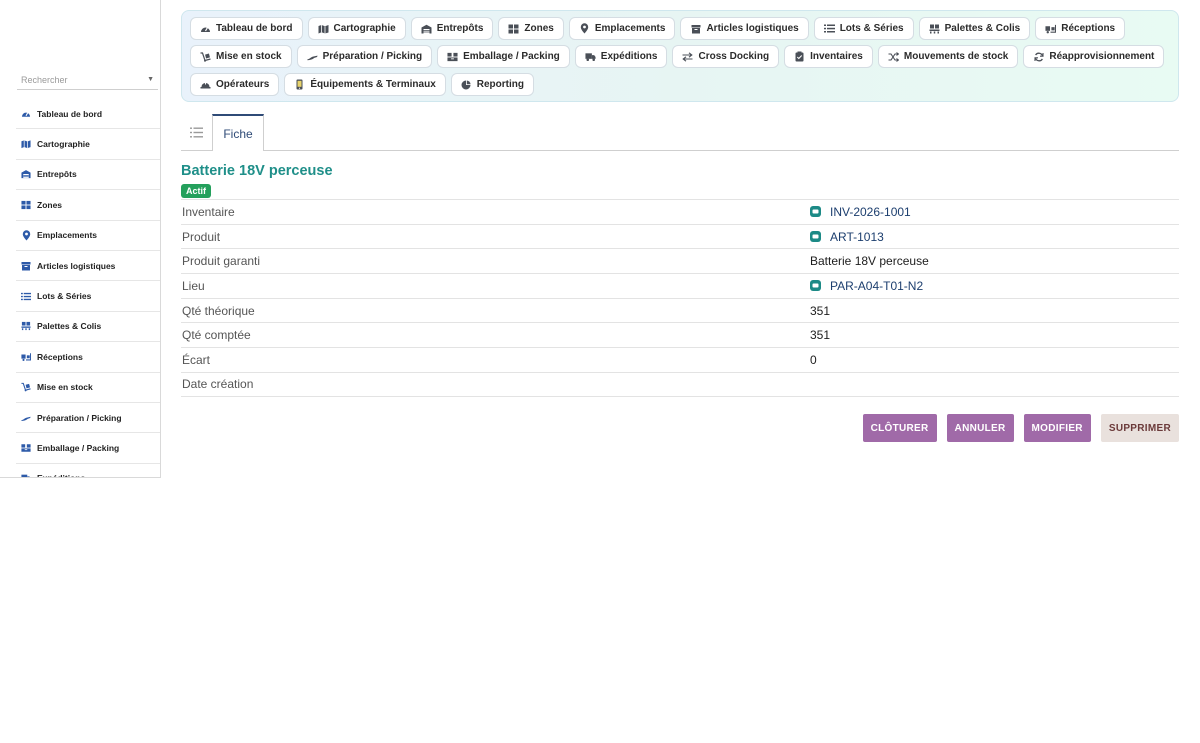  Describe the element at coordinates (196, 191) in the screenshot. I see `status-badge: Actif` at that location.